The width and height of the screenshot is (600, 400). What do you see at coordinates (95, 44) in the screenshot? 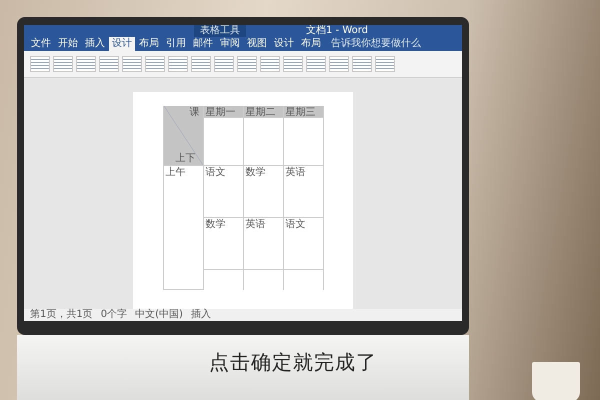
I see `ribbon-tab: 插入` at bounding box center [95, 44].